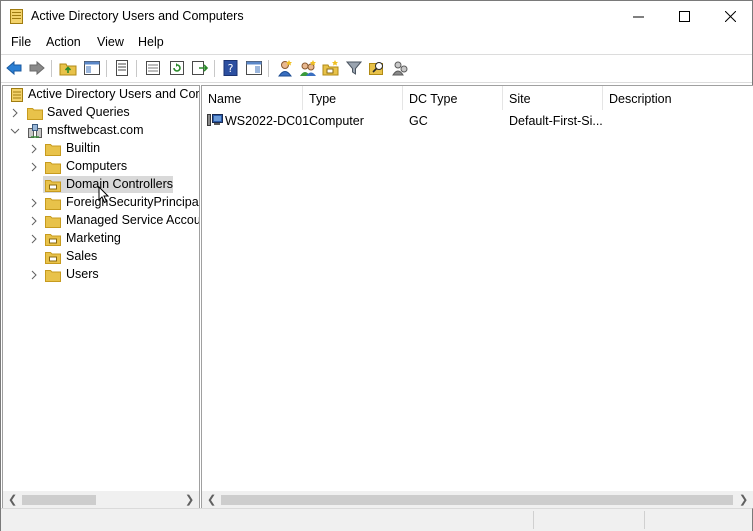  What do you see at coordinates (400, 68) in the screenshot?
I see `add-to-group-icon` at bounding box center [400, 68].